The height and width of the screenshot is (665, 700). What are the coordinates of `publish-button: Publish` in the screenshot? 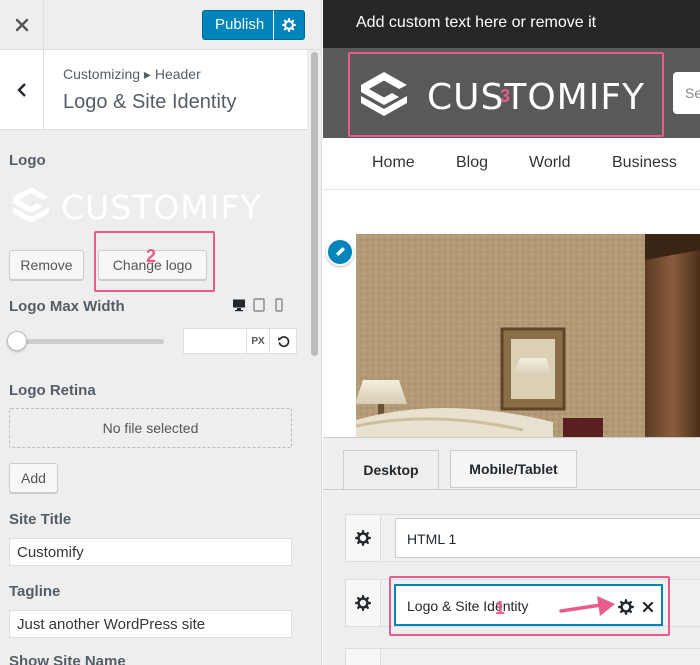 It's located at (240, 25).